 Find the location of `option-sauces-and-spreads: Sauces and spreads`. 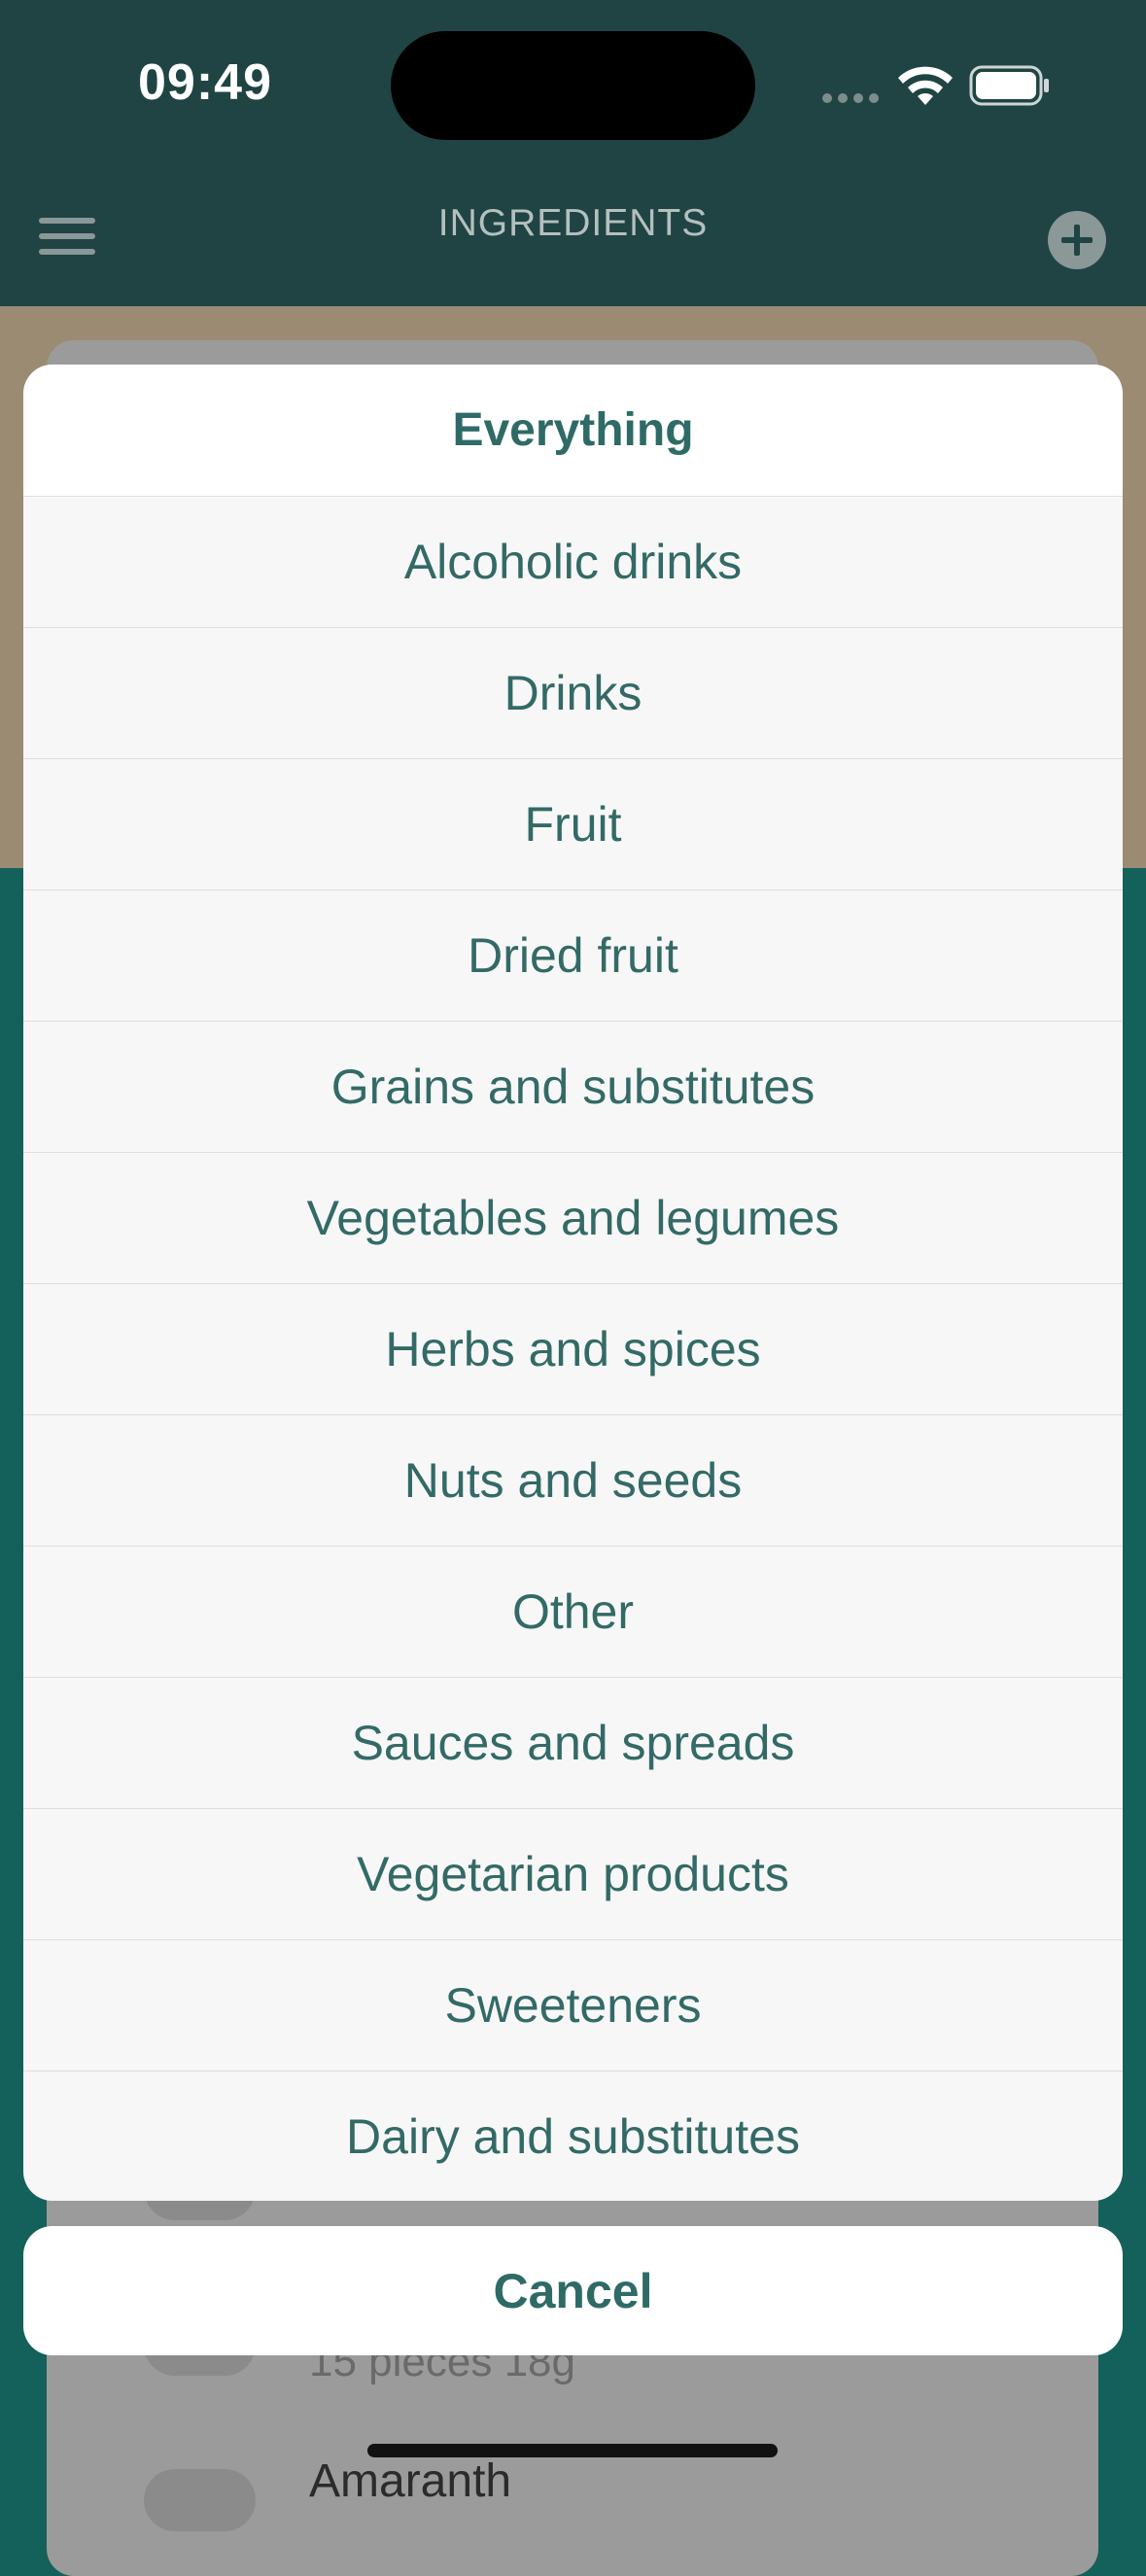

option-sauces-and-spreads: Sauces and spreads is located at coordinates (573, 1743).